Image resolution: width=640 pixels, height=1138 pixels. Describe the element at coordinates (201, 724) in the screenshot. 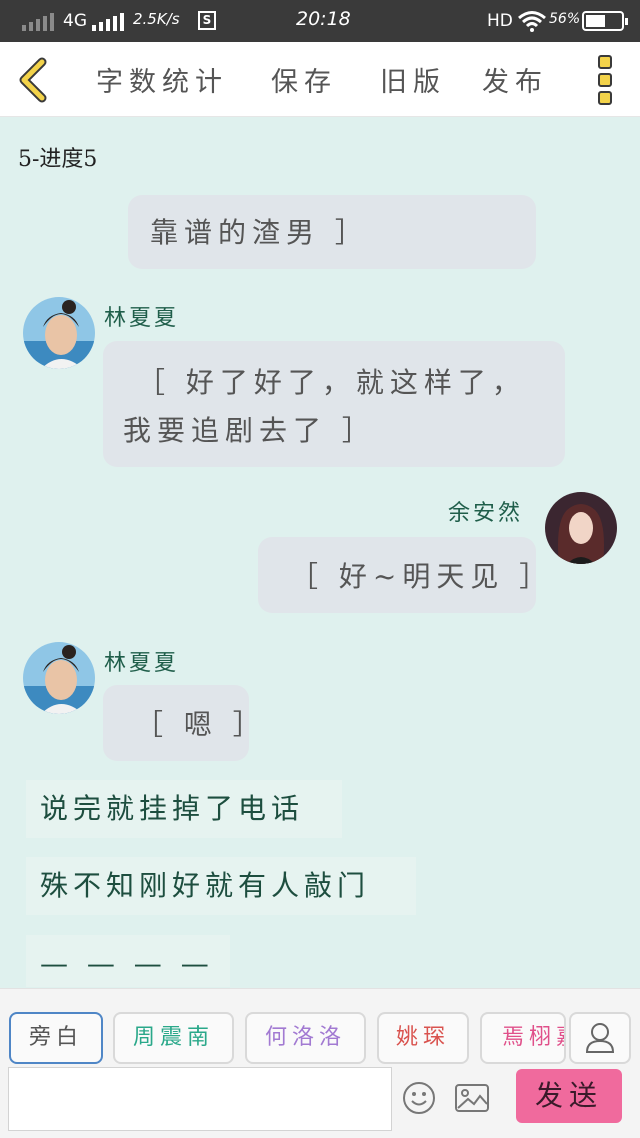

I see `message-text: ［ 嗯 ］` at that location.